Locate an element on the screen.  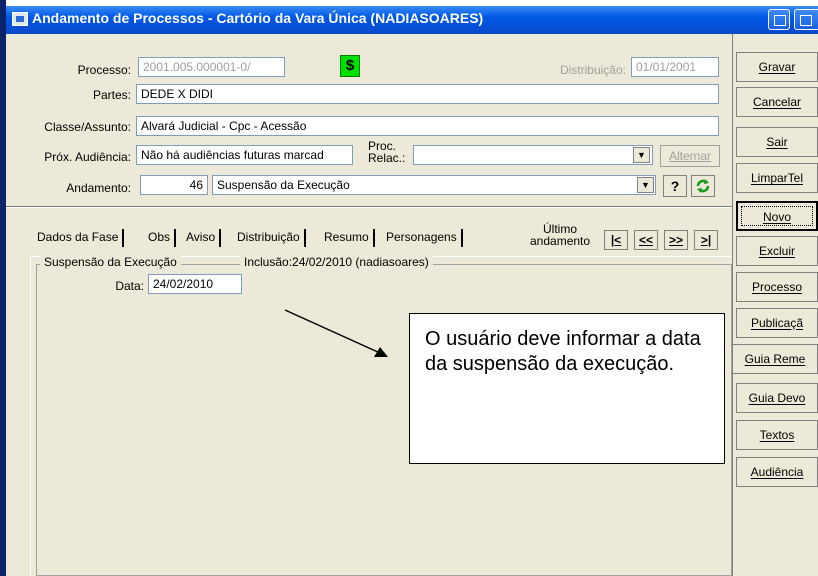
focus-rect is located at coordinates (777, 216).